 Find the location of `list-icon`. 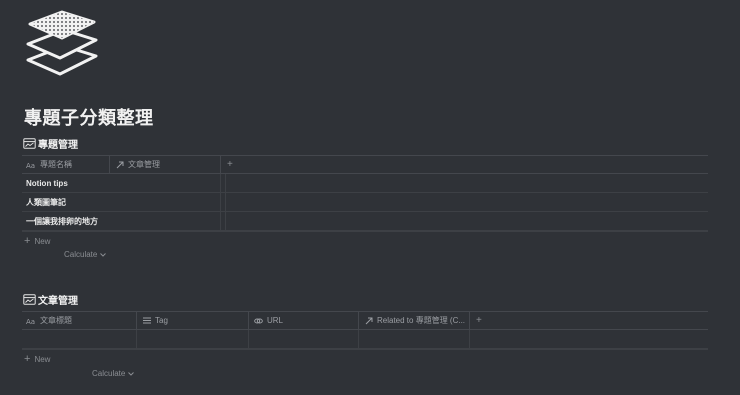

list-icon is located at coordinates (147, 320).